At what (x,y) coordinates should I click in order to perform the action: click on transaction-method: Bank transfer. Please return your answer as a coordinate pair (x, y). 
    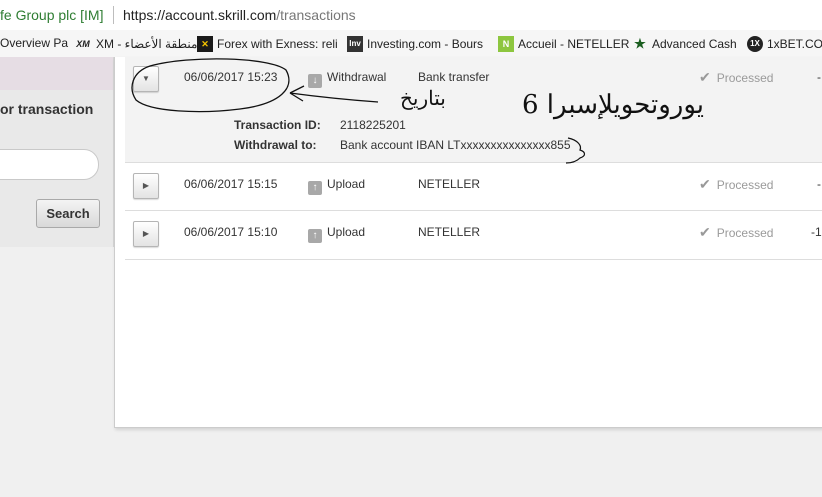
    Looking at the image, I should click on (454, 77).